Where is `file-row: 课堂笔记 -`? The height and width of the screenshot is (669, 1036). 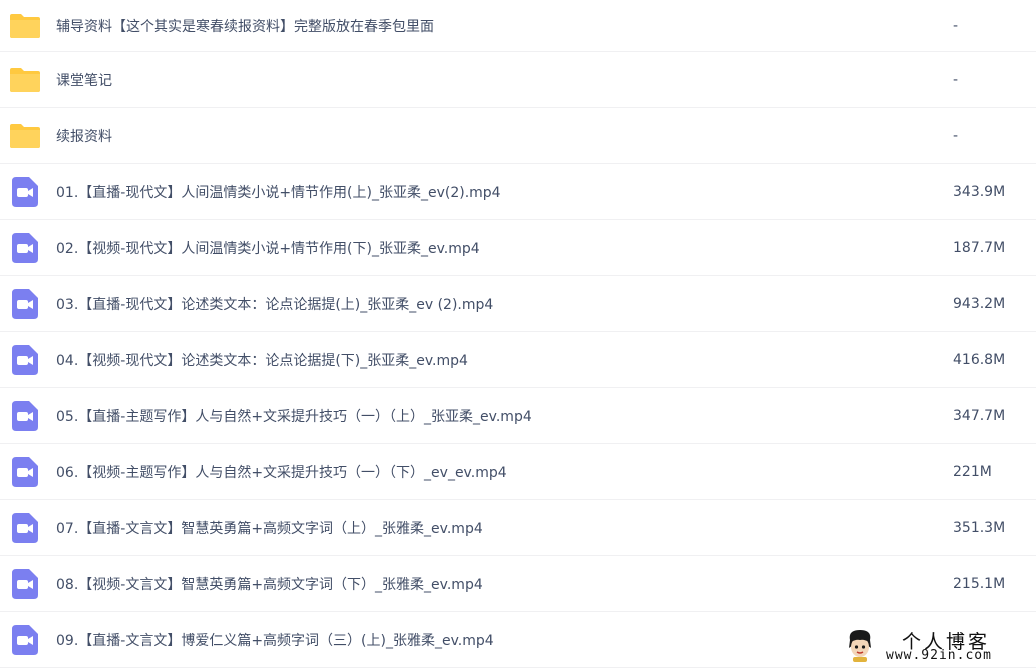
file-row: 课堂笔记 - is located at coordinates (518, 80).